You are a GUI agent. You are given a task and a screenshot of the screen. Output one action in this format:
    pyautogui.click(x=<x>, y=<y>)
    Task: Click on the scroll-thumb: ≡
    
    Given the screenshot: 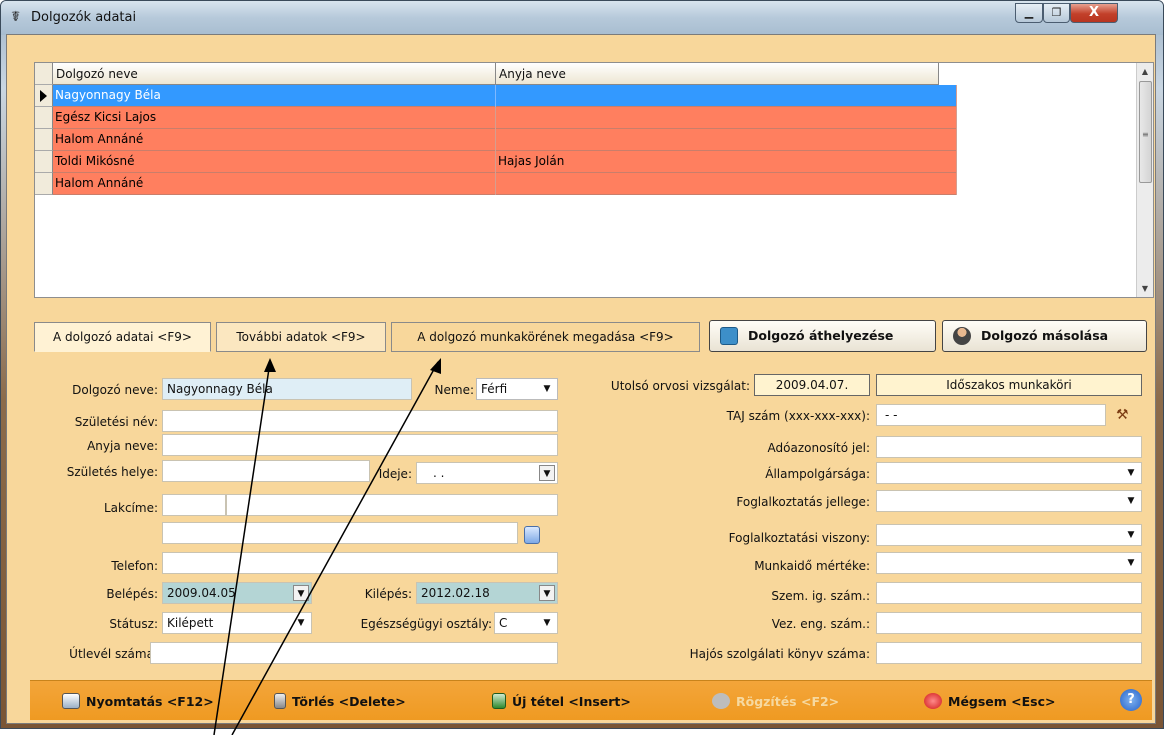 What is the action you would take?
    pyautogui.click(x=1145, y=132)
    